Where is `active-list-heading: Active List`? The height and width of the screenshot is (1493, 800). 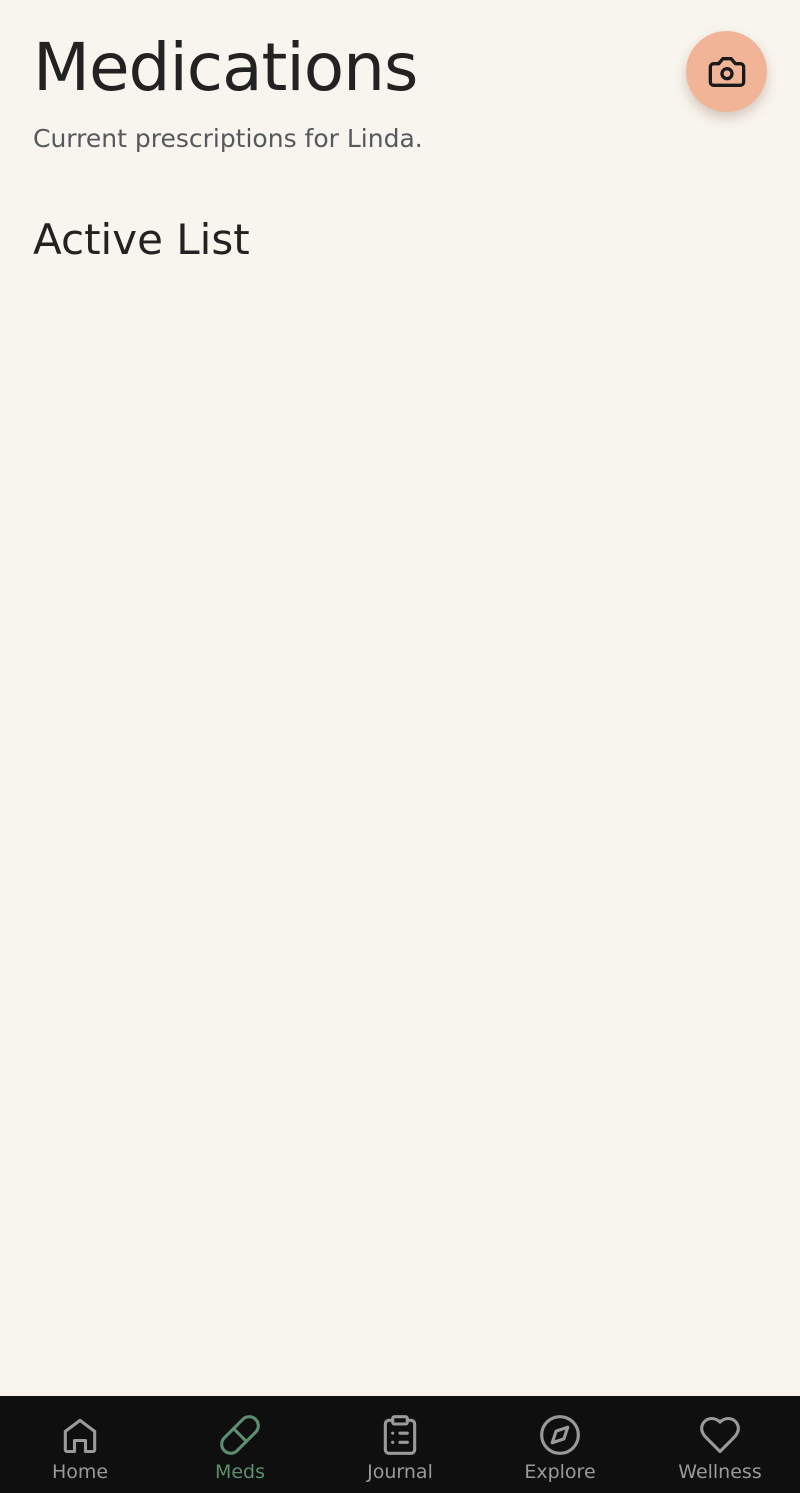 active-list-heading: Active List is located at coordinates (141, 239).